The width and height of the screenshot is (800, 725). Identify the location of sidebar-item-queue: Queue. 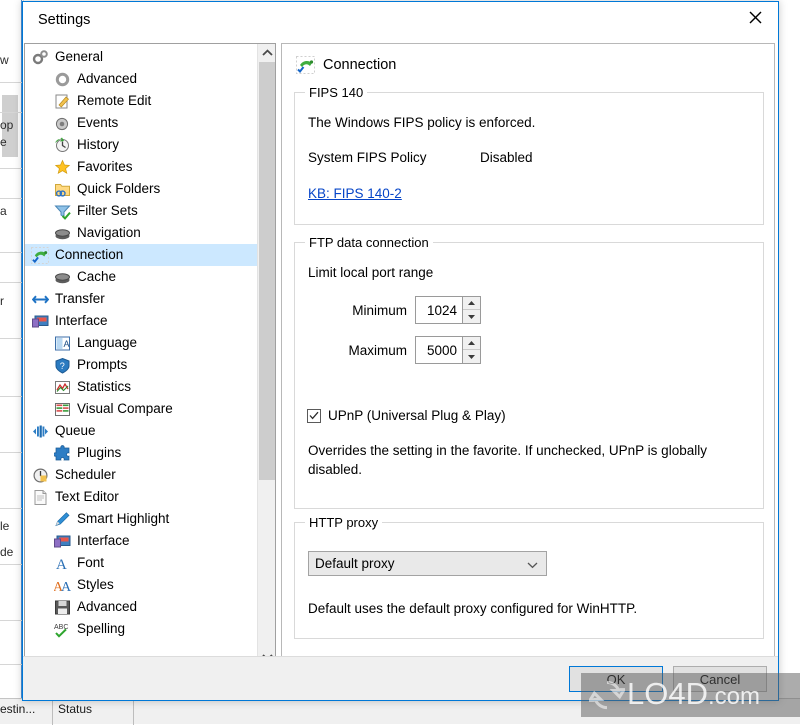
(141, 431).